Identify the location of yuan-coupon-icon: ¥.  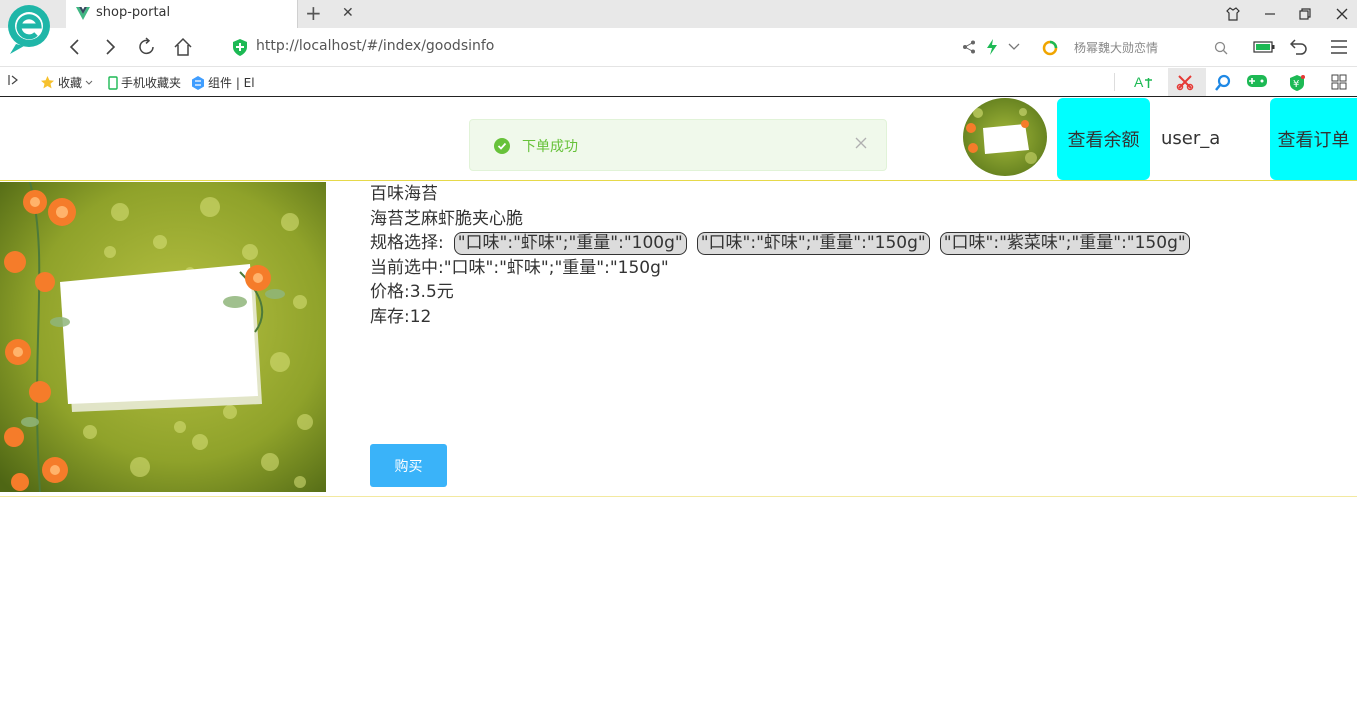
(1297, 83).